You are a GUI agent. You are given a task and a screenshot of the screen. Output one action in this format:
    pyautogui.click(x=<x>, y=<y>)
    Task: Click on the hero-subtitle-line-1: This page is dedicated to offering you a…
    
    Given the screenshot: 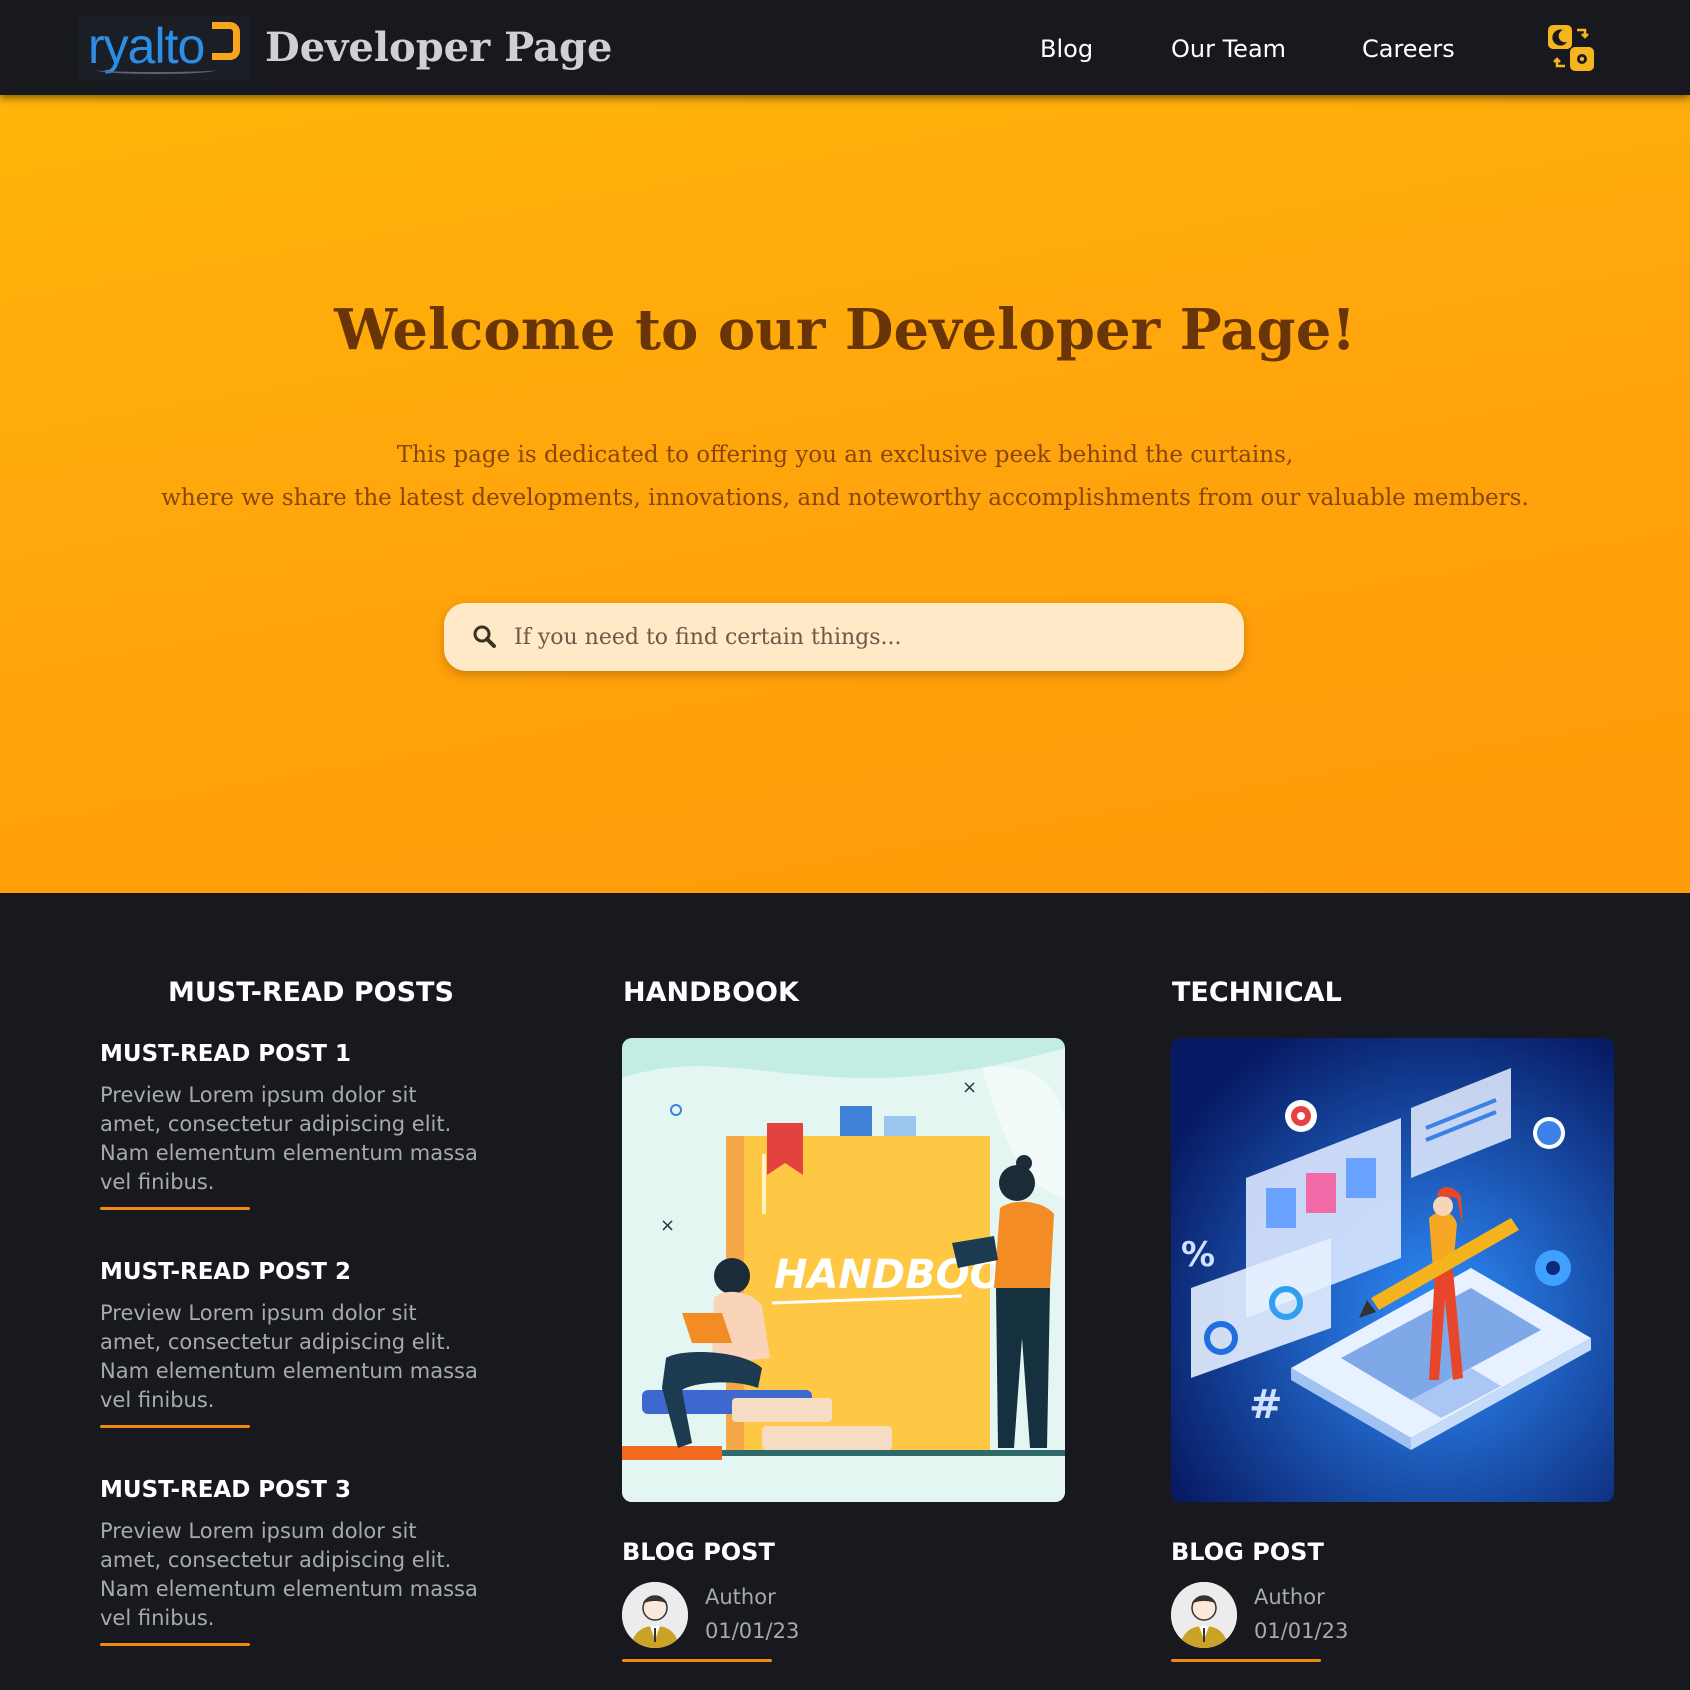 What is the action you would take?
    pyautogui.click(x=845, y=455)
    